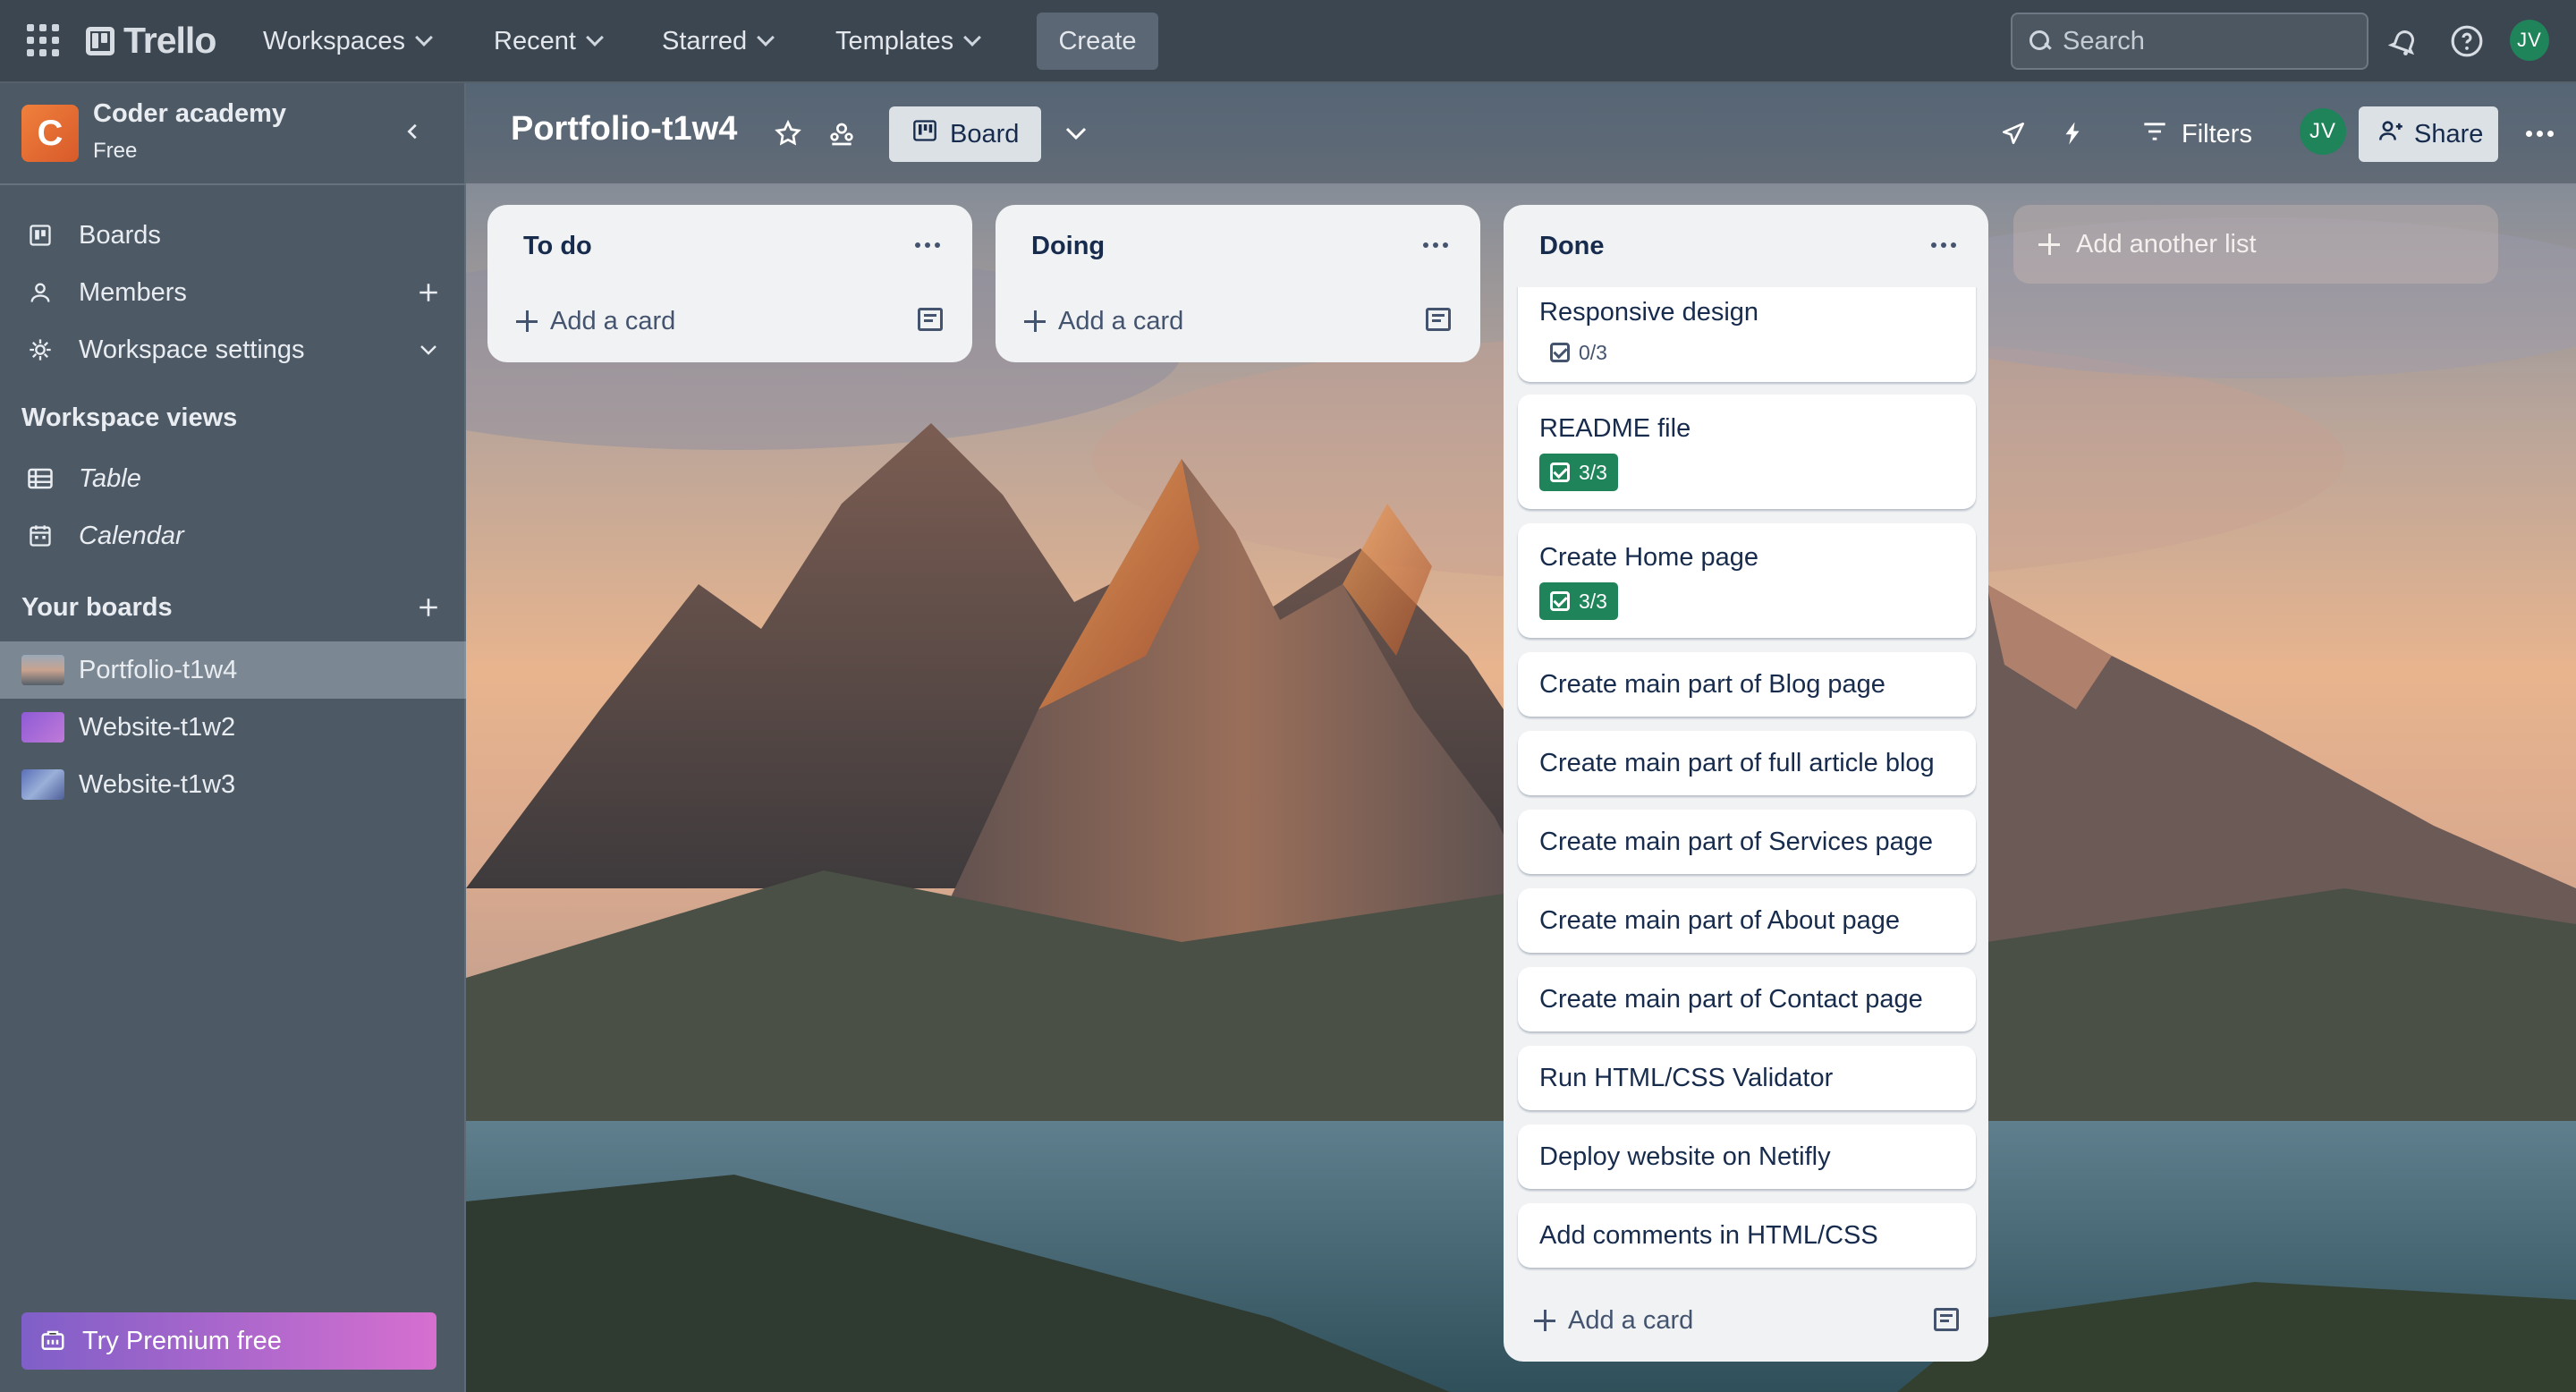  I want to click on trello-logo: Trello, so click(151, 41).